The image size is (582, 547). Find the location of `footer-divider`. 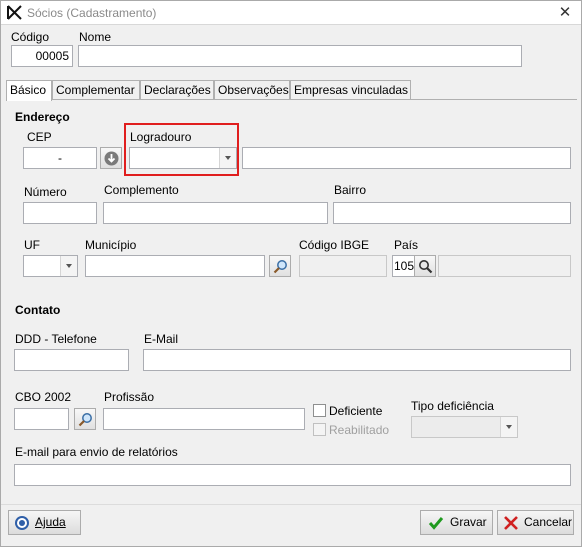

footer-divider is located at coordinates (291, 504).